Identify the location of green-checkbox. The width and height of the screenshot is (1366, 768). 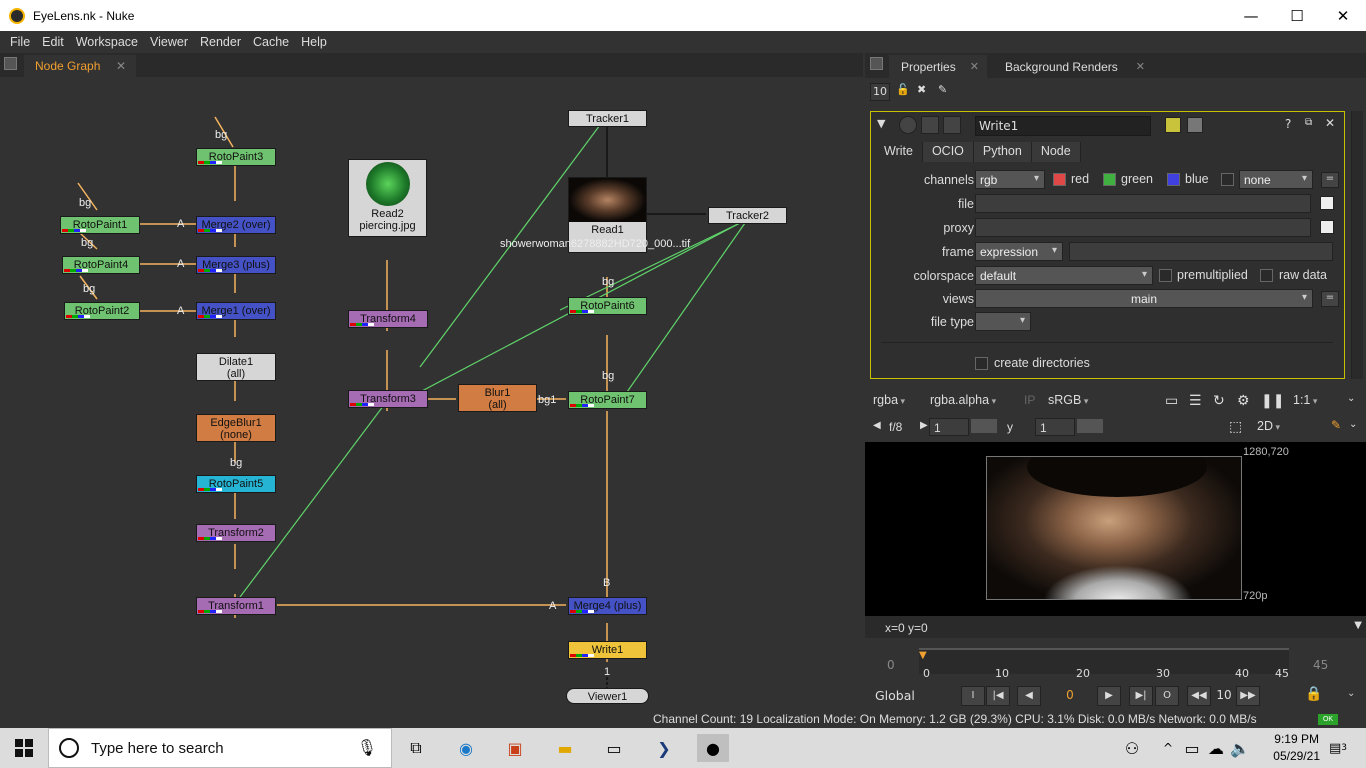
(1109, 179).